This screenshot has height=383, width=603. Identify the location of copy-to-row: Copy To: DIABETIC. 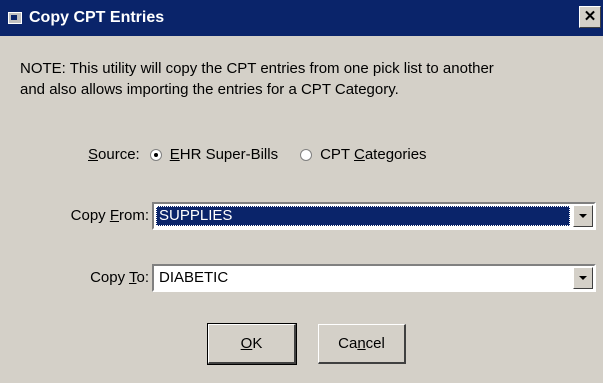
(301, 278).